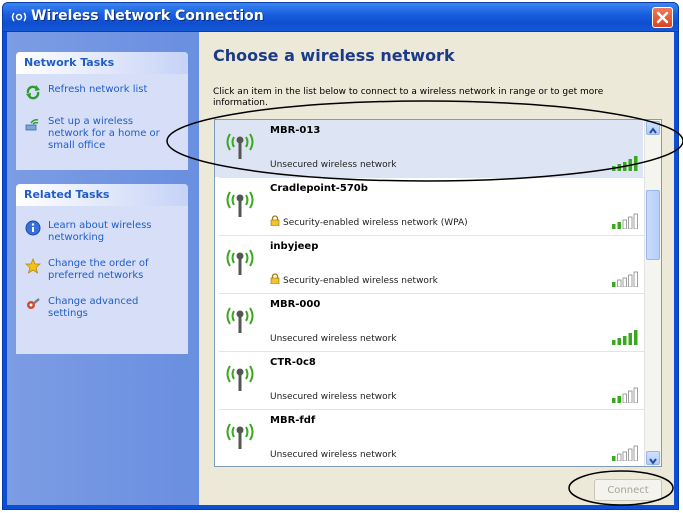 Image resolution: width=683 pixels, height=513 pixels. I want to click on connect-button: Connect, so click(628, 490).